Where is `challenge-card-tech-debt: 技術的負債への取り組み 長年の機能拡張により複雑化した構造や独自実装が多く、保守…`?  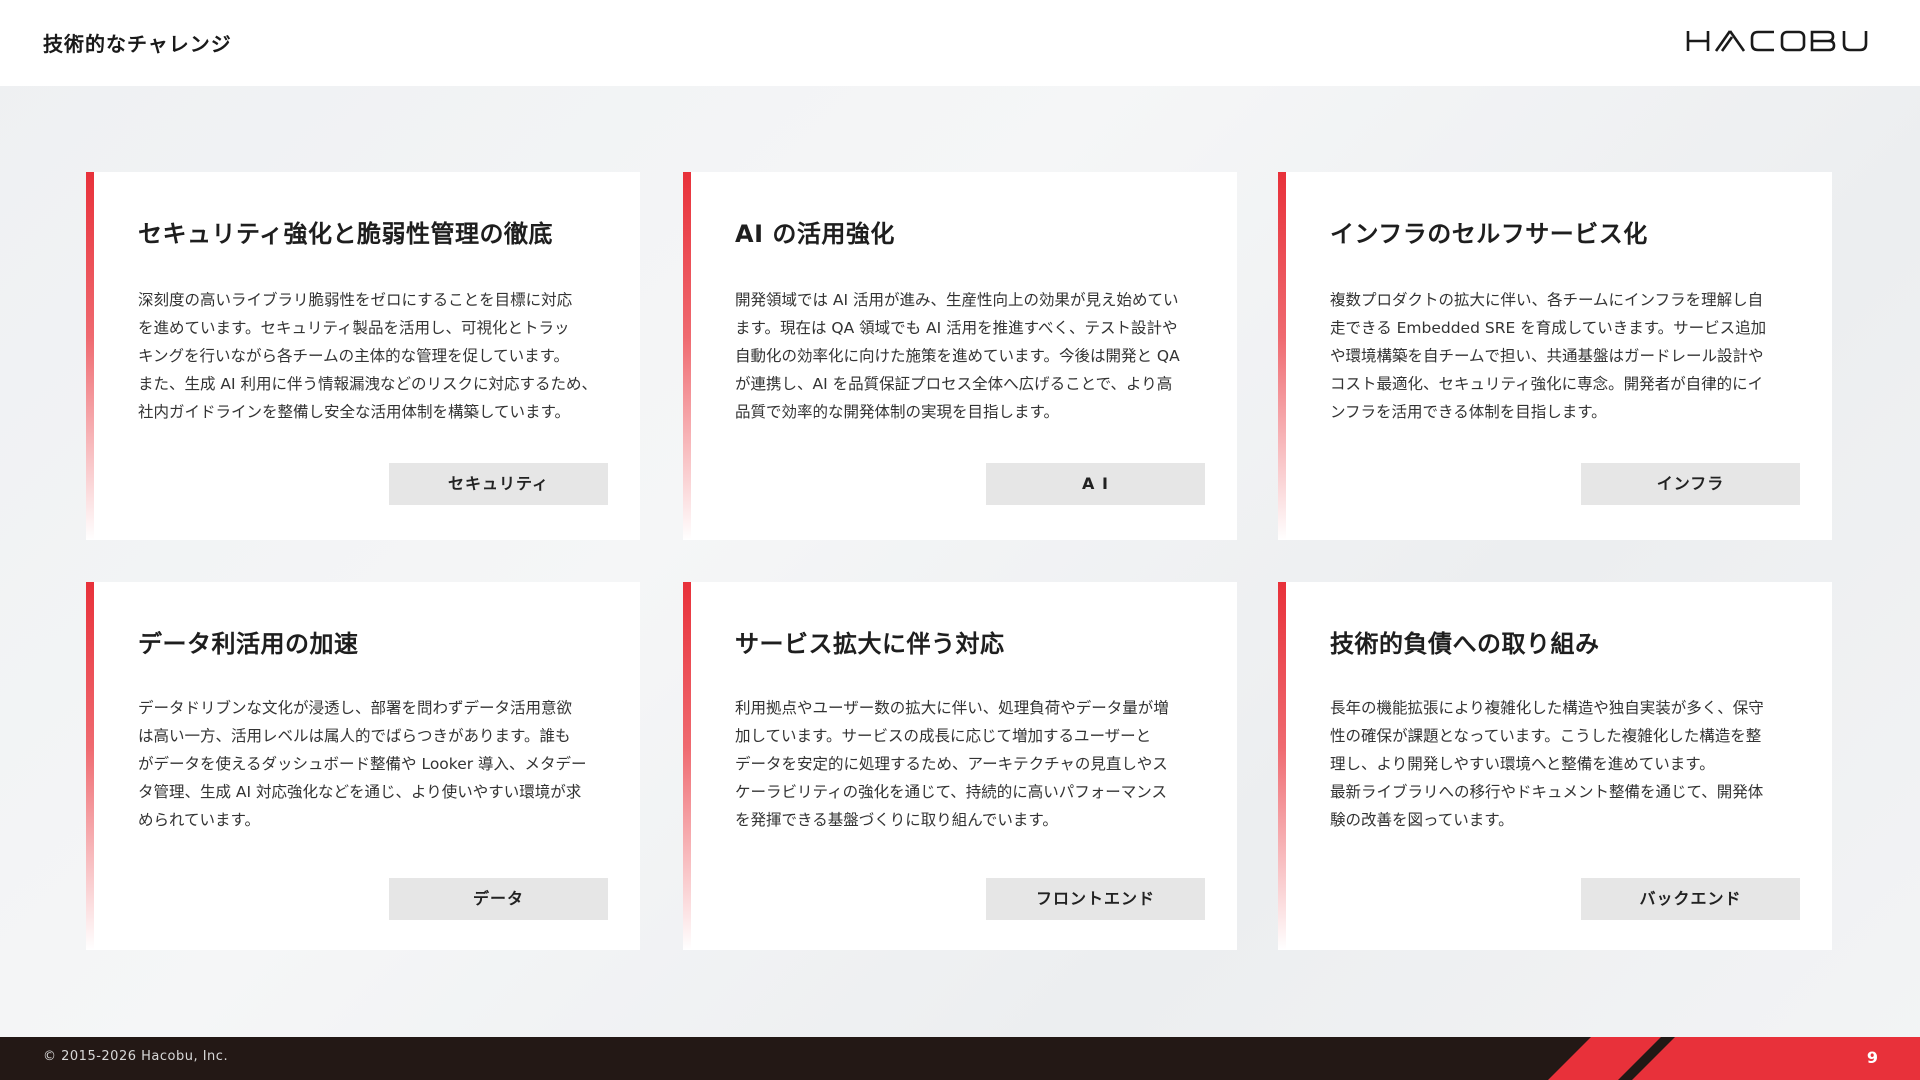
challenge-card-tech-debt: 技術的負債への取り組み 長年の機能拡張により複雑化した構造や独自実装が多く、保守… is located at coordinates (1555, 766).